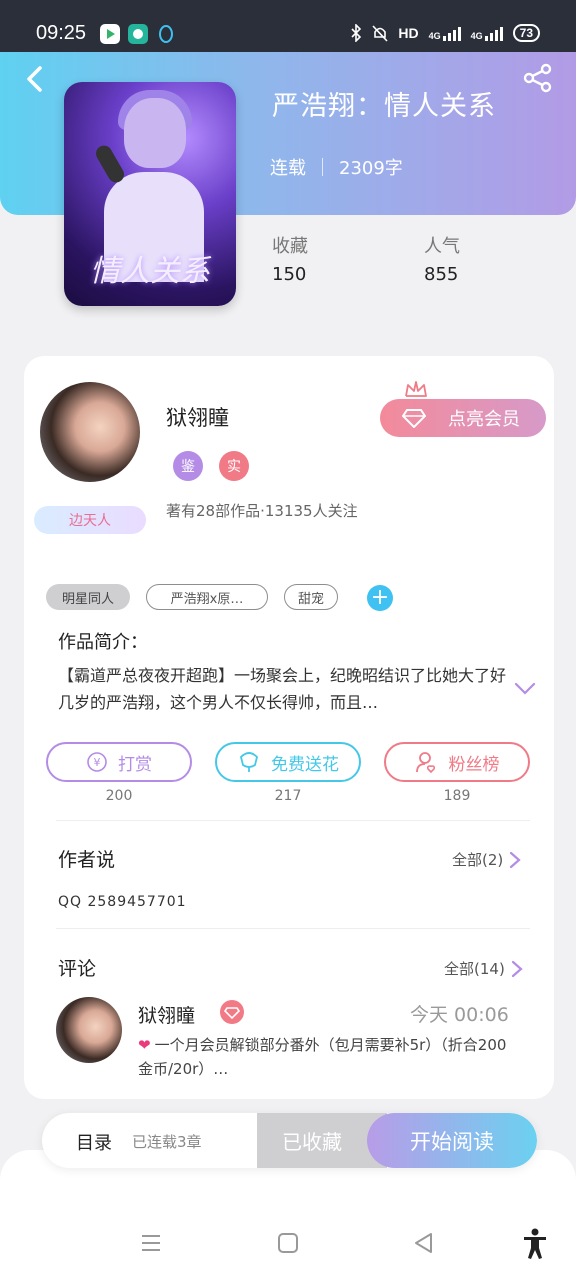 The image size is (576, 1280). I want to click on commenter-name: 狱翎瞳, so click(166, 1014).